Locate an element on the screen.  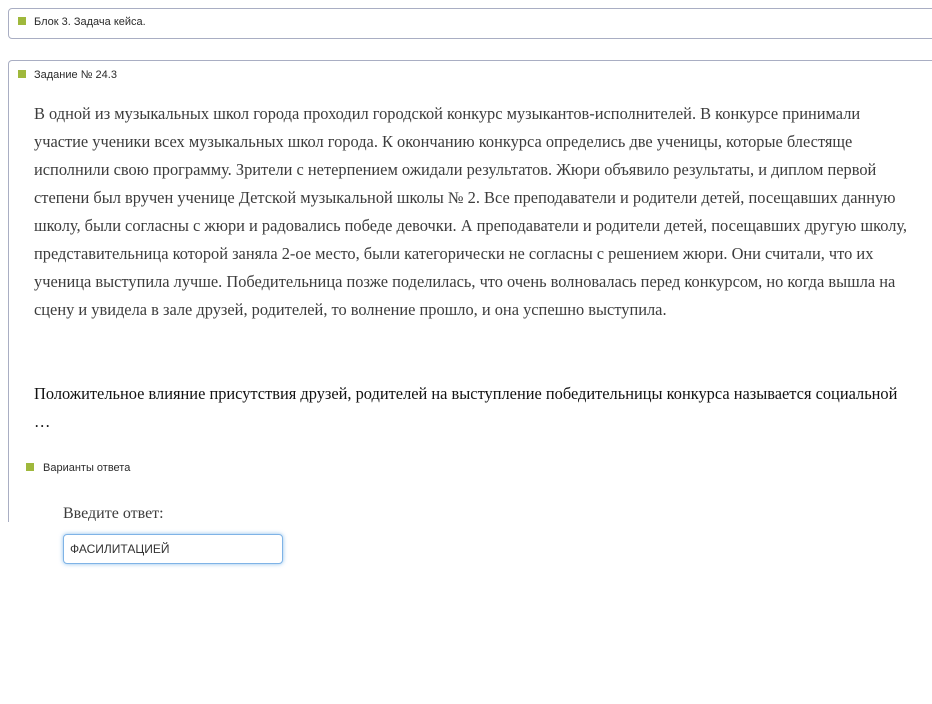
task-title: Задание № 24.3 is located at coordinates (75, 75).